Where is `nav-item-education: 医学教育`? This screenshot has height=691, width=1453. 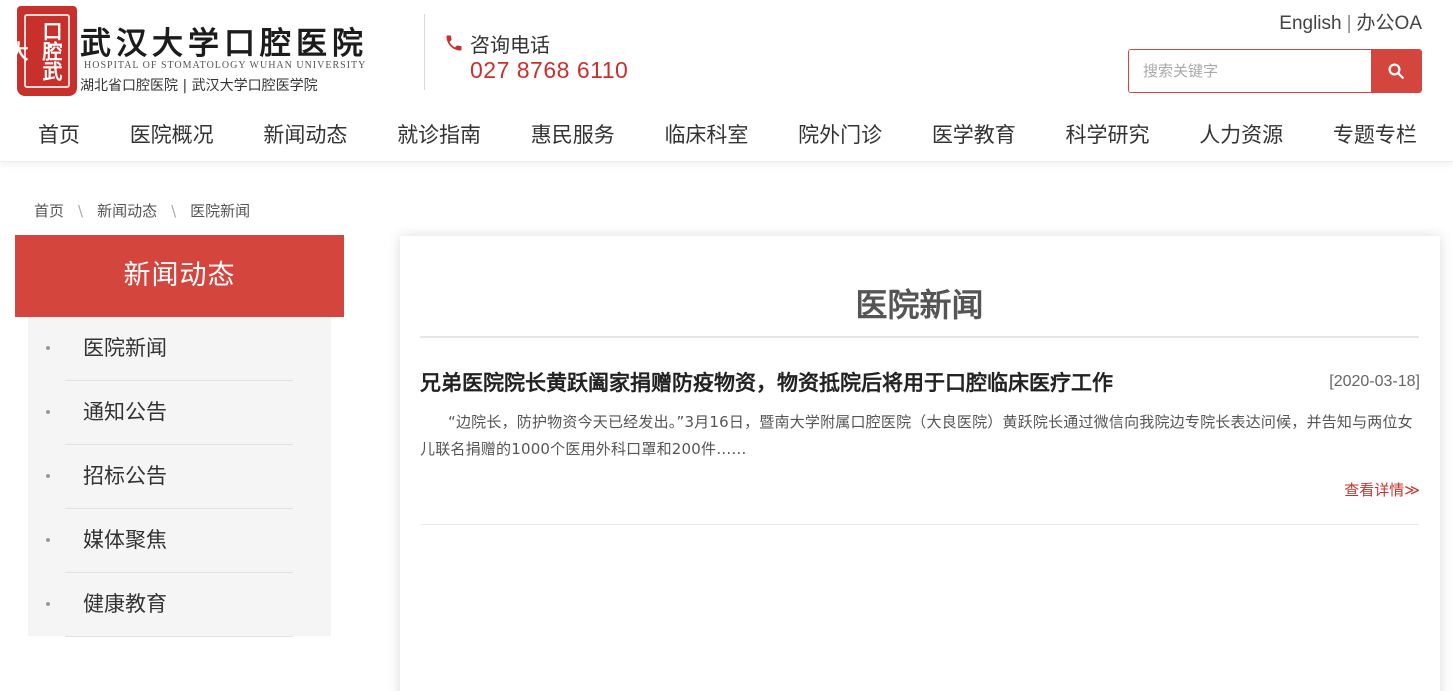
nav-item-education: 医学教育 is located at coordinates (974, 135).